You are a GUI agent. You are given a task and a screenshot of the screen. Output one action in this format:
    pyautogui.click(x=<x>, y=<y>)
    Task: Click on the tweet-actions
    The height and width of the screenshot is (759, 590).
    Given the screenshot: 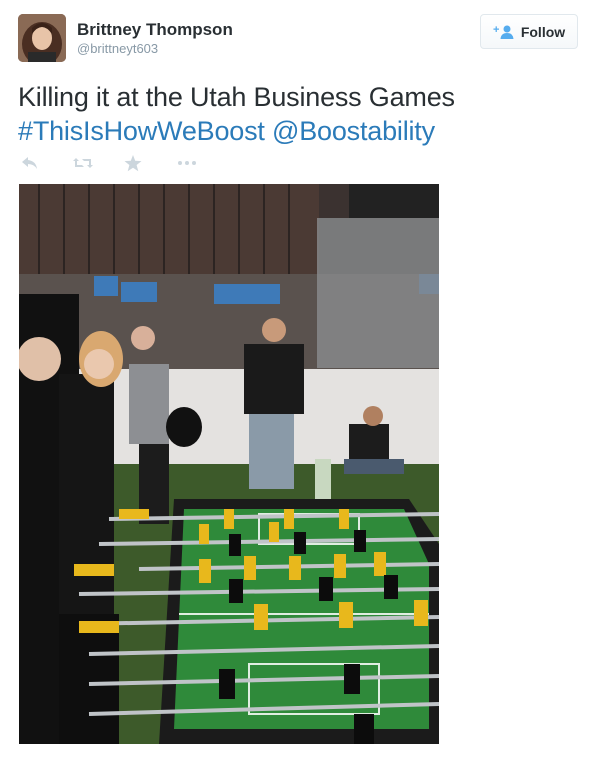 What is the action you would take?
    pyautogui.click(x=124, y=163)
    